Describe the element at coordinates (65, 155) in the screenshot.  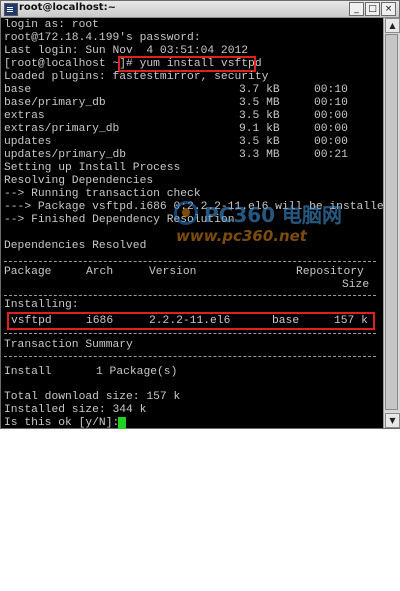
I see `repo-name: updates/primary_db` at that location.